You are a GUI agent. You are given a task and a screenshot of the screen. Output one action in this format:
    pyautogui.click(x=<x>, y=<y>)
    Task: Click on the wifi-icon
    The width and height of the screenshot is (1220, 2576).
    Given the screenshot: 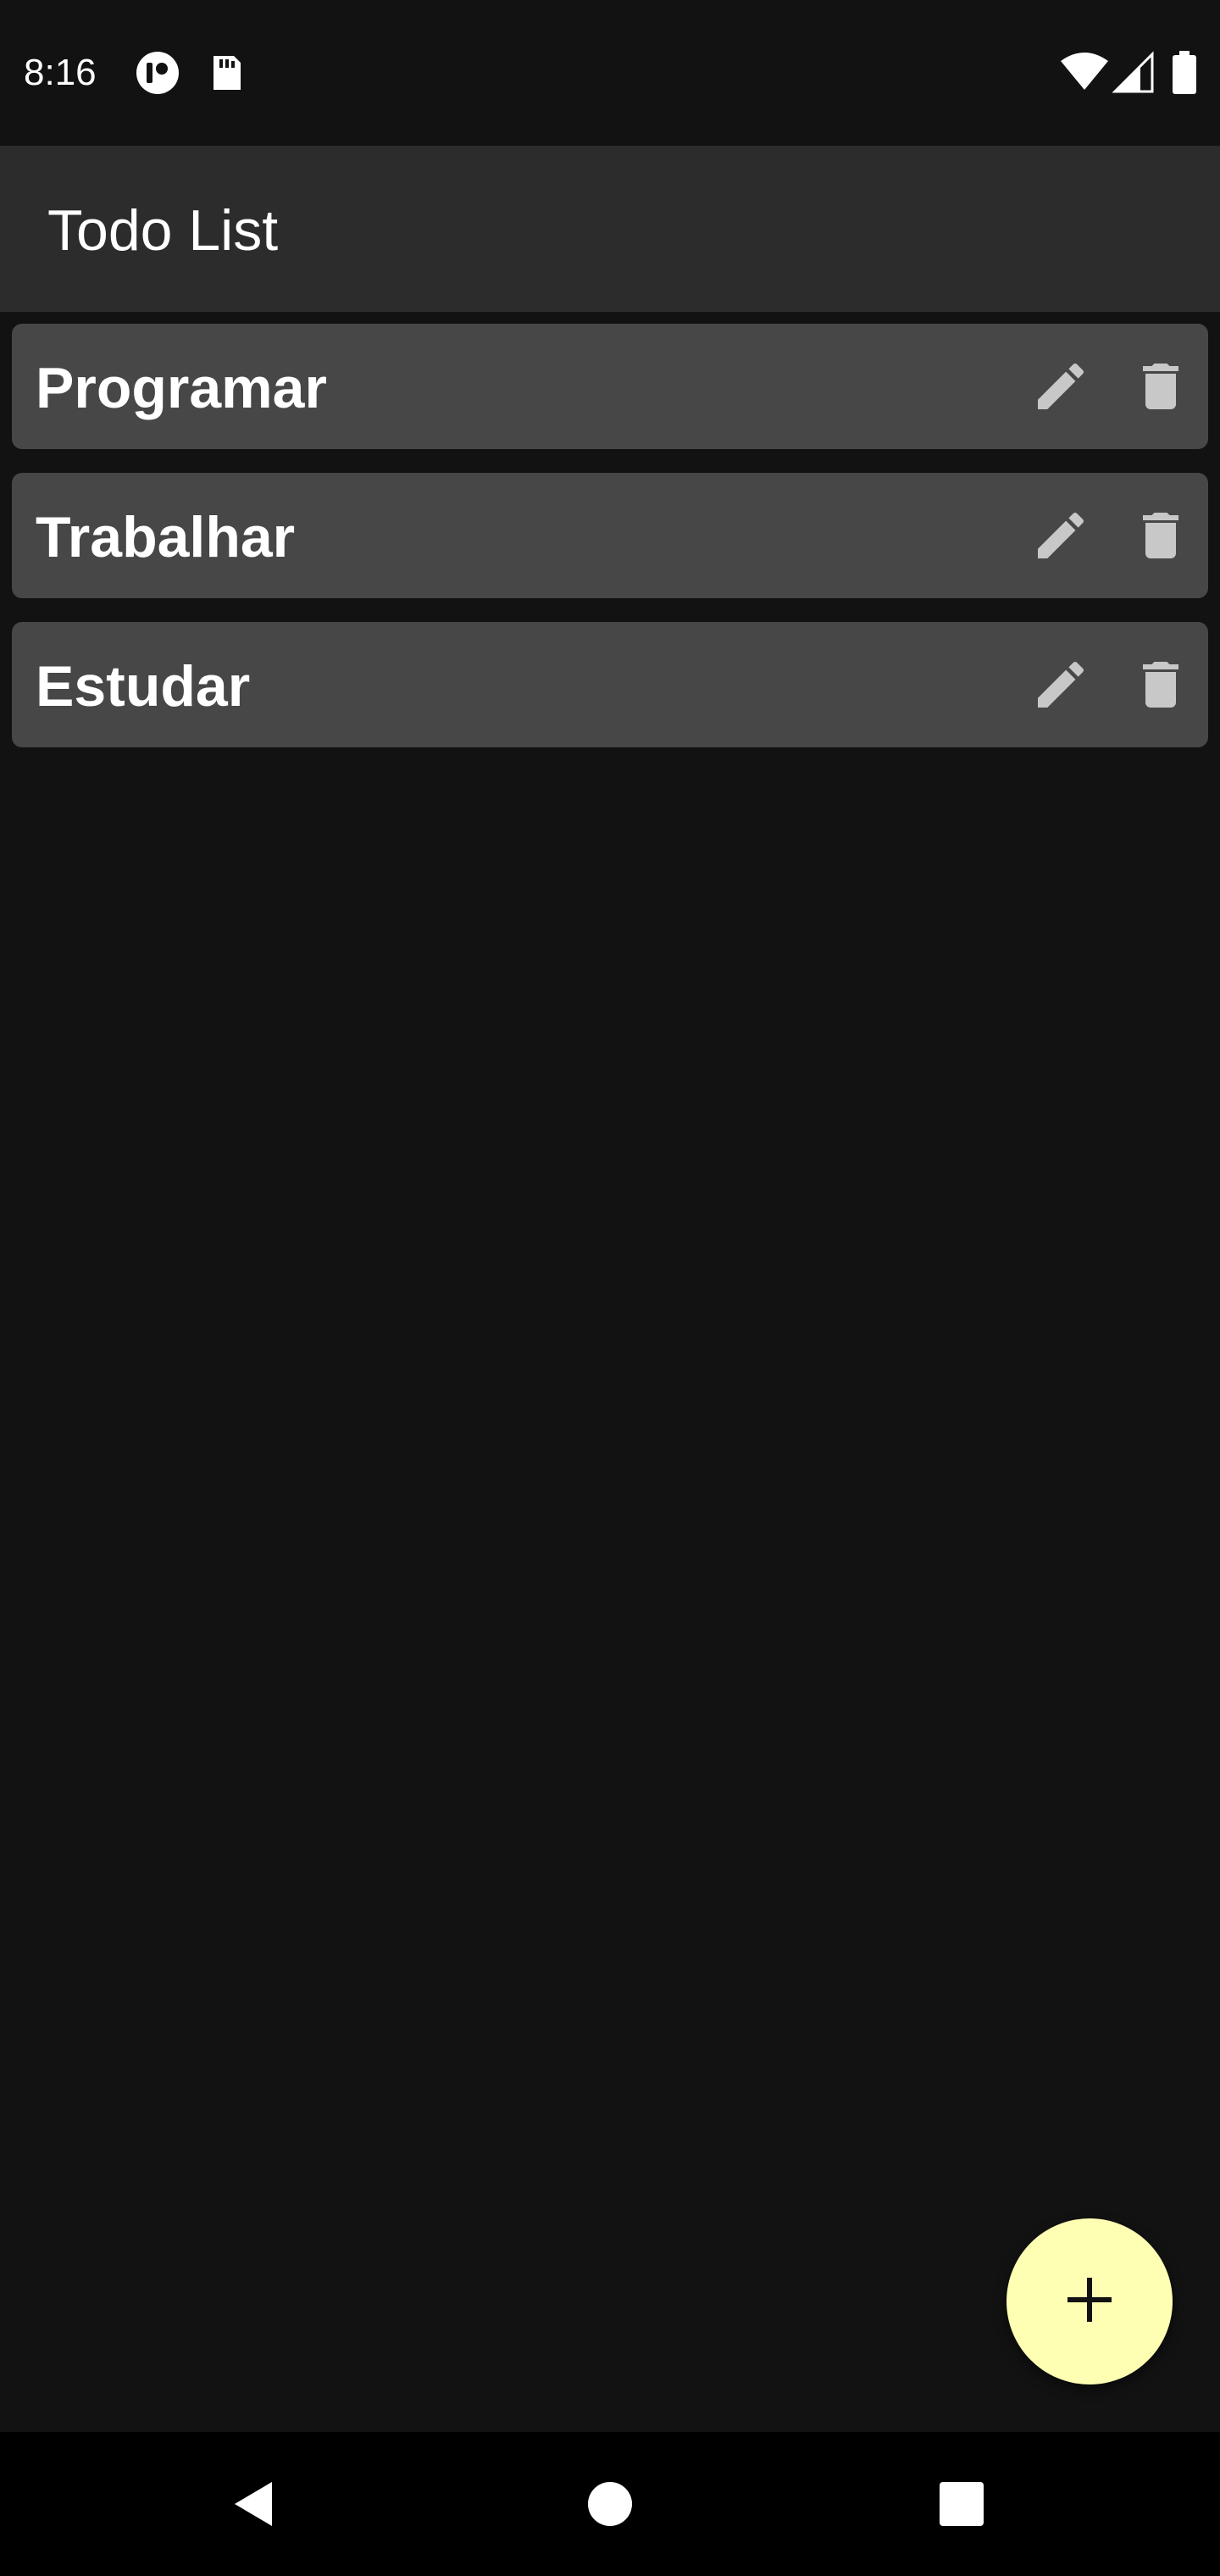 What is the action you would take?
    pyautogui.click(x=1083, y=73)
    